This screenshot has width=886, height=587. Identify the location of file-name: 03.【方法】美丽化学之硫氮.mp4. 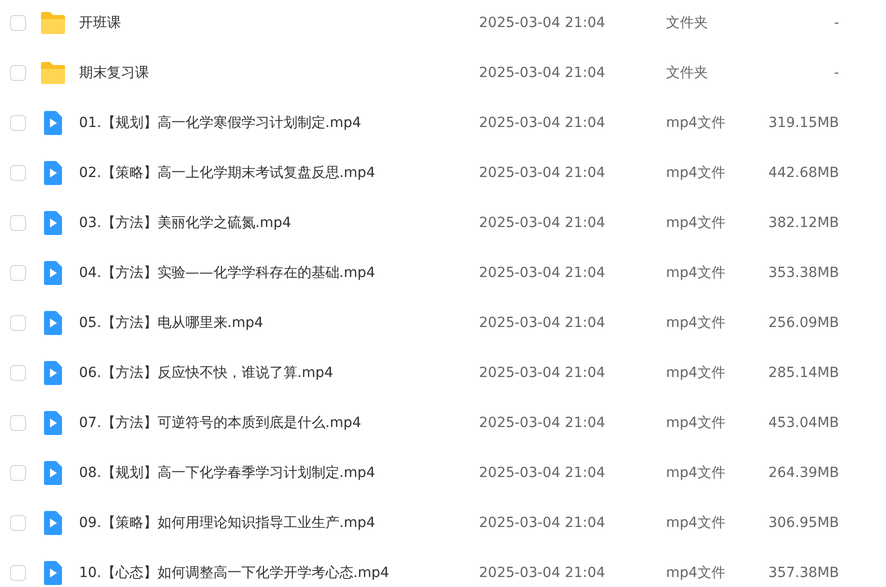
(279, 223).